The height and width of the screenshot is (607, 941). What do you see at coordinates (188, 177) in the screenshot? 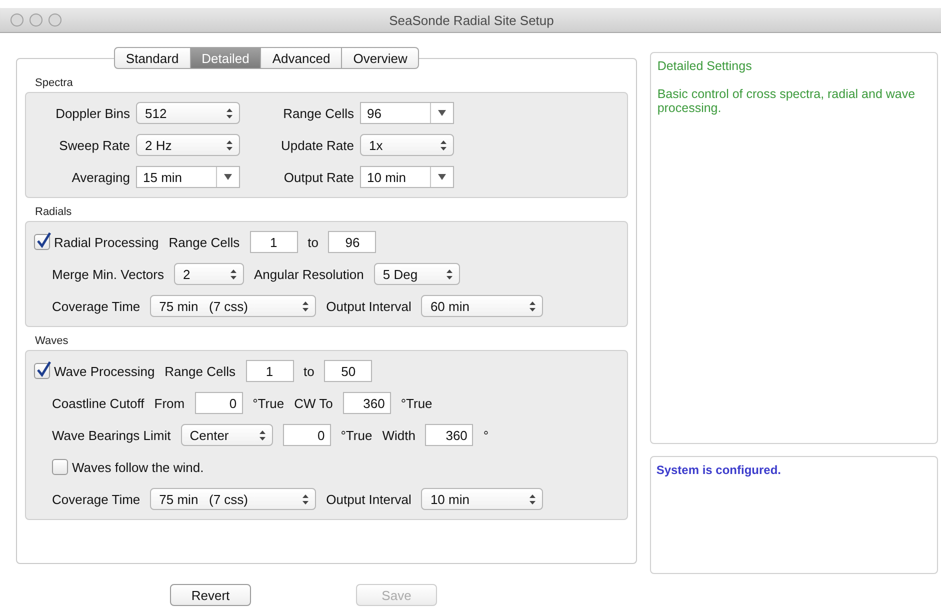
I see `combo-box: 15 min` at bounding box center [188, 177].